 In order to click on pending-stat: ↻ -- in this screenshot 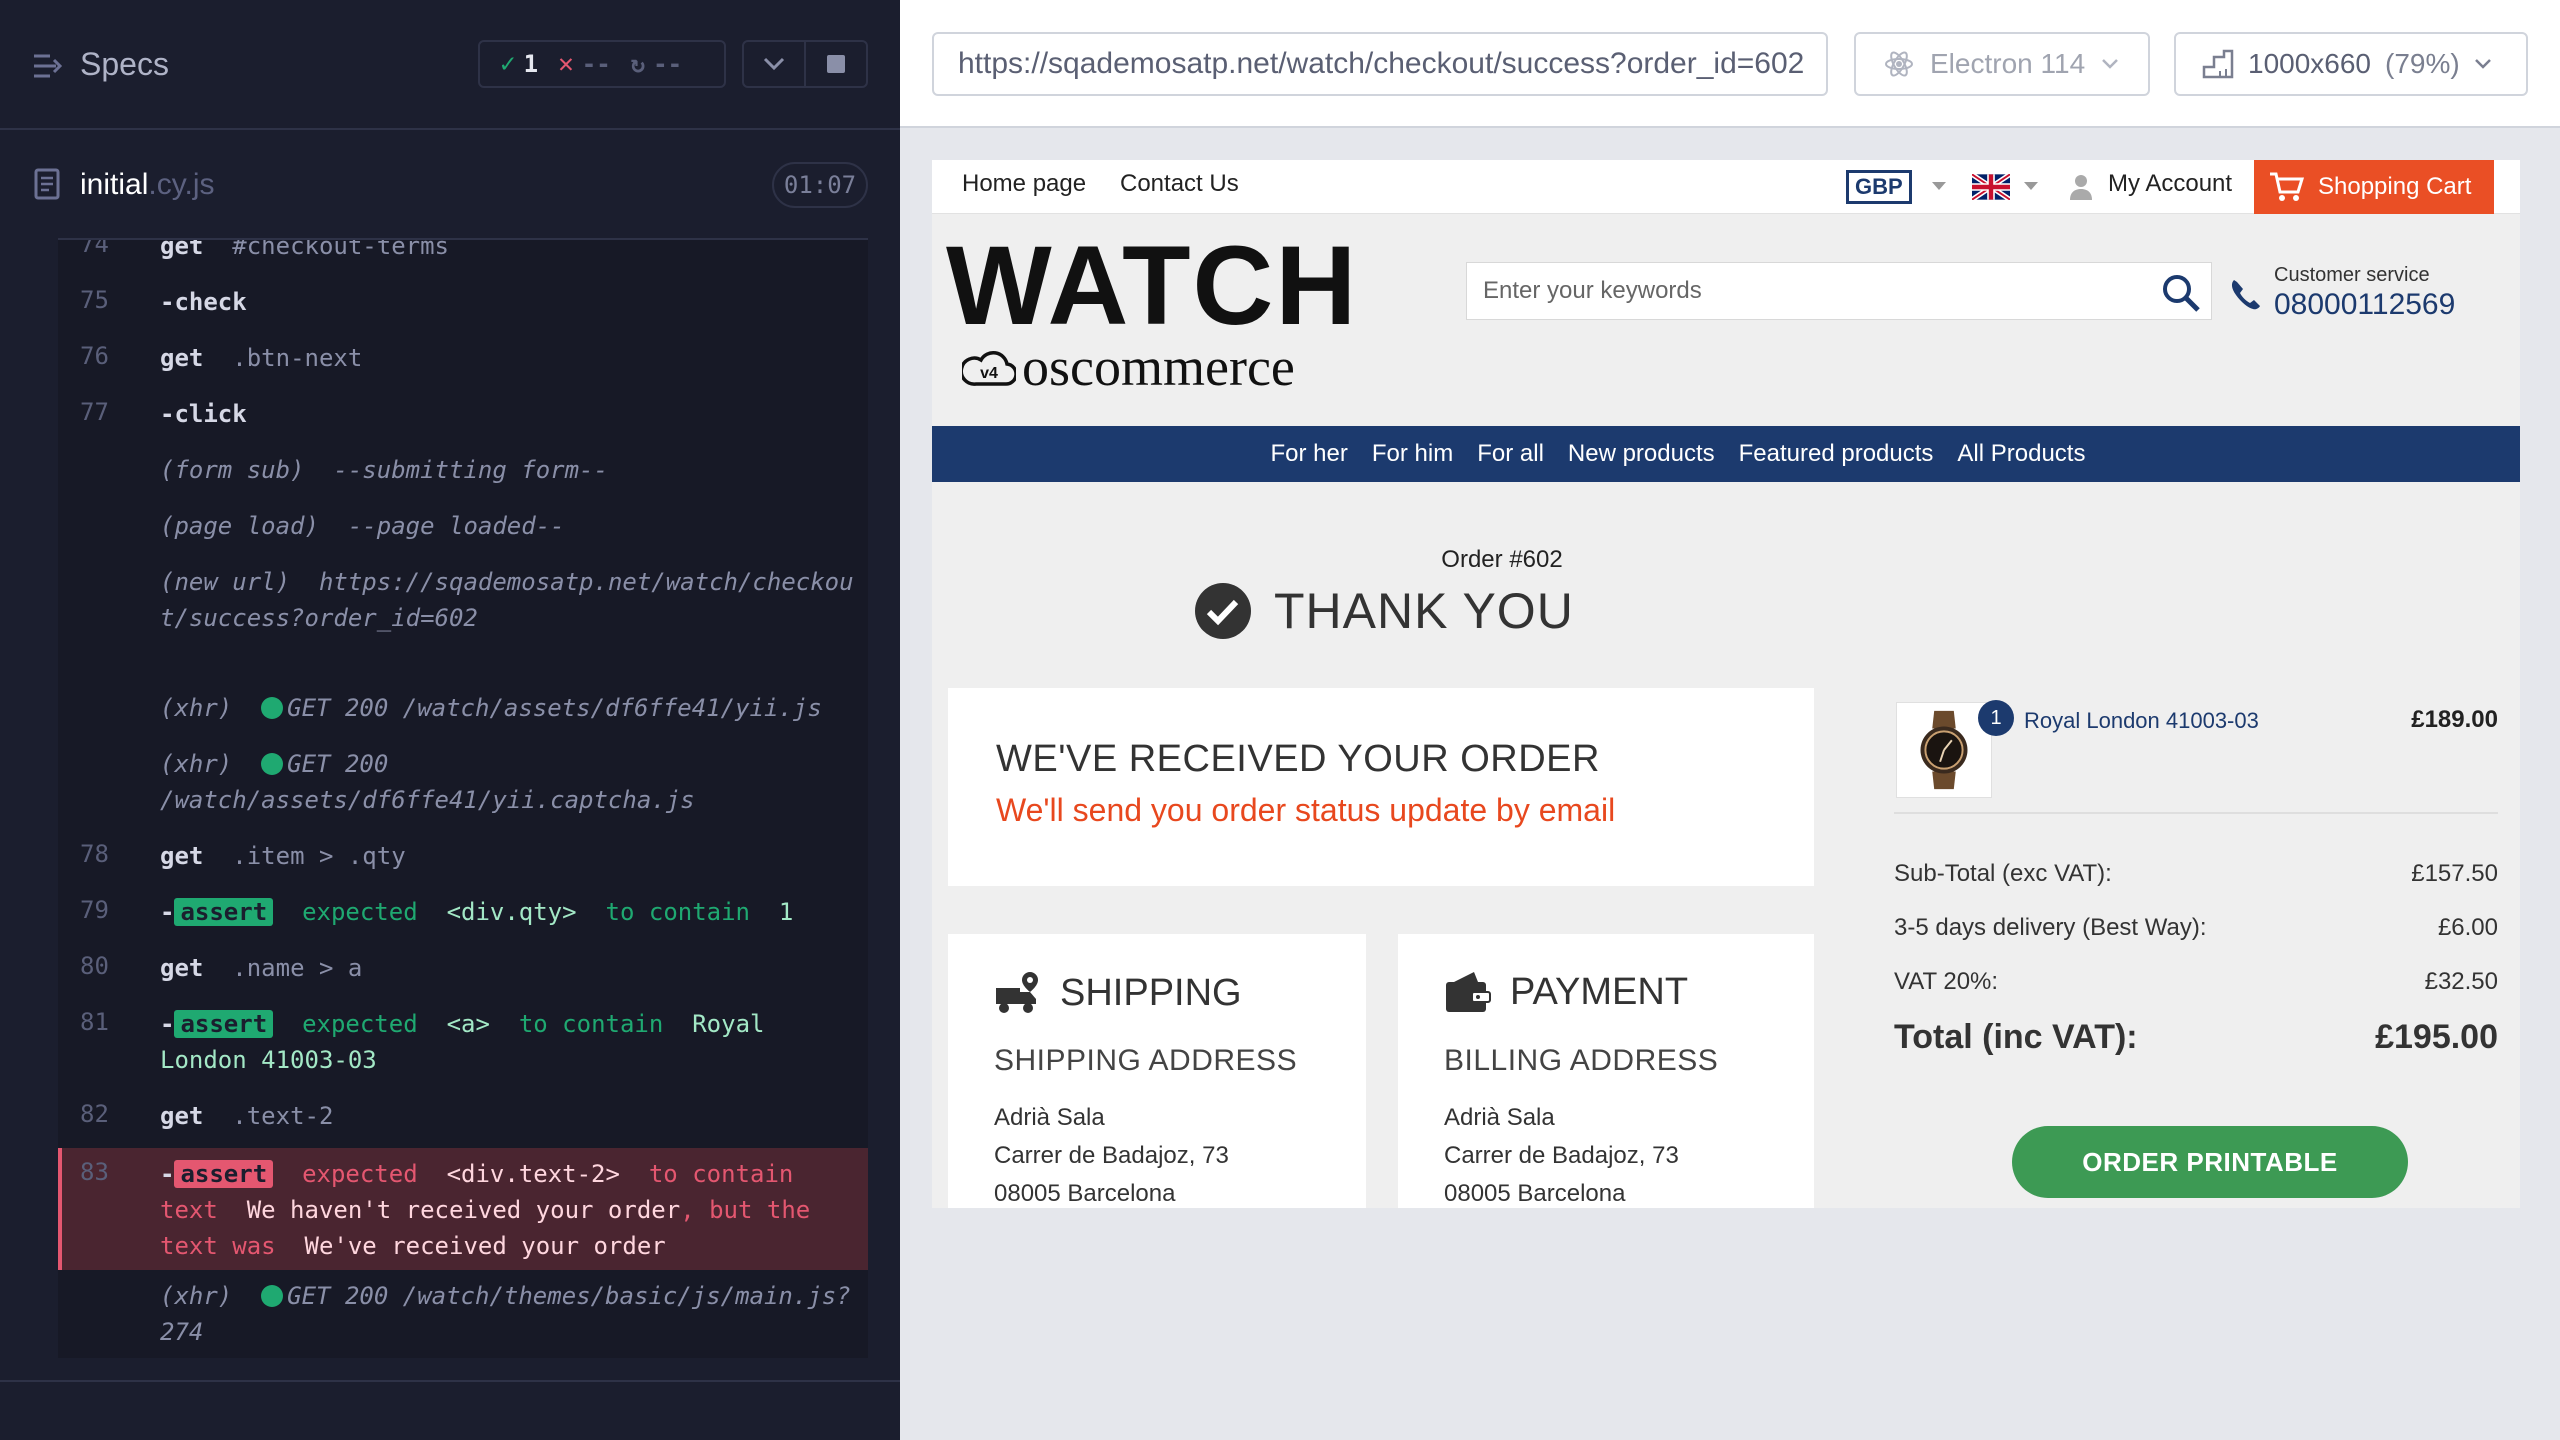, I will do `click(656, 64)`.